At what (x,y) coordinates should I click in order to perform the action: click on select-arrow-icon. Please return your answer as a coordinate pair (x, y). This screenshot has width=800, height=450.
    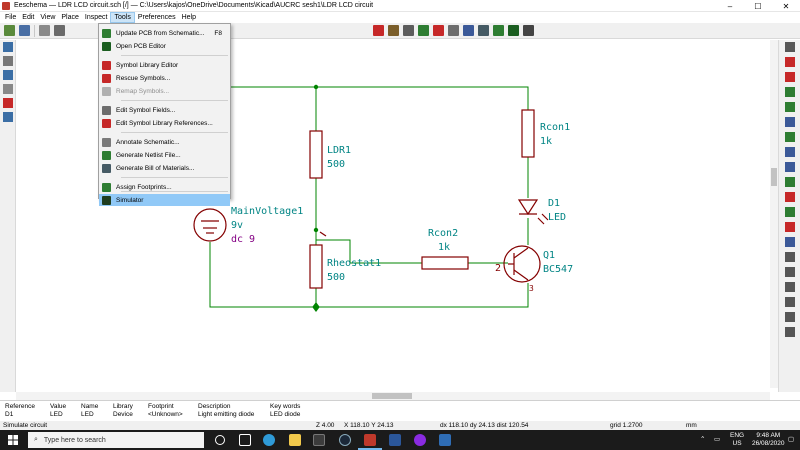
    Looking at the image, I should click on (790, 47).